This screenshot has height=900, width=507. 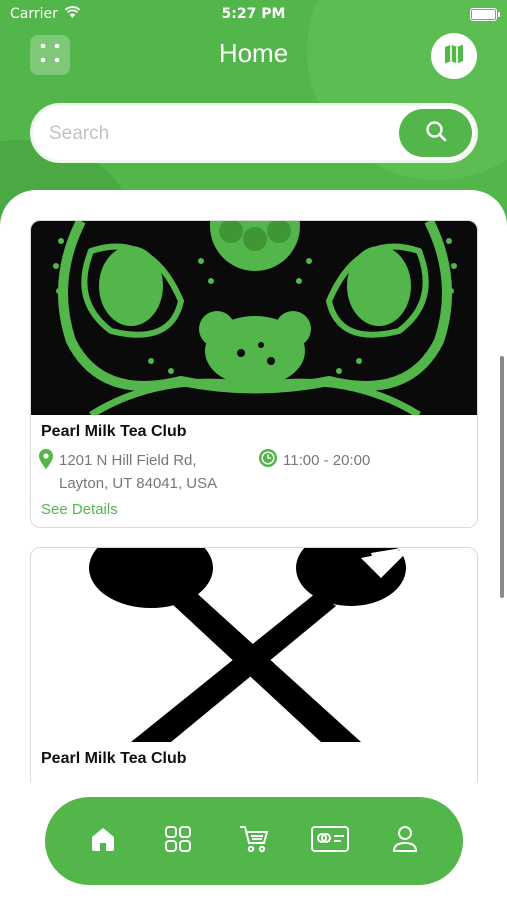 I want to click on bottom-nav, so click(x=254, y=841).